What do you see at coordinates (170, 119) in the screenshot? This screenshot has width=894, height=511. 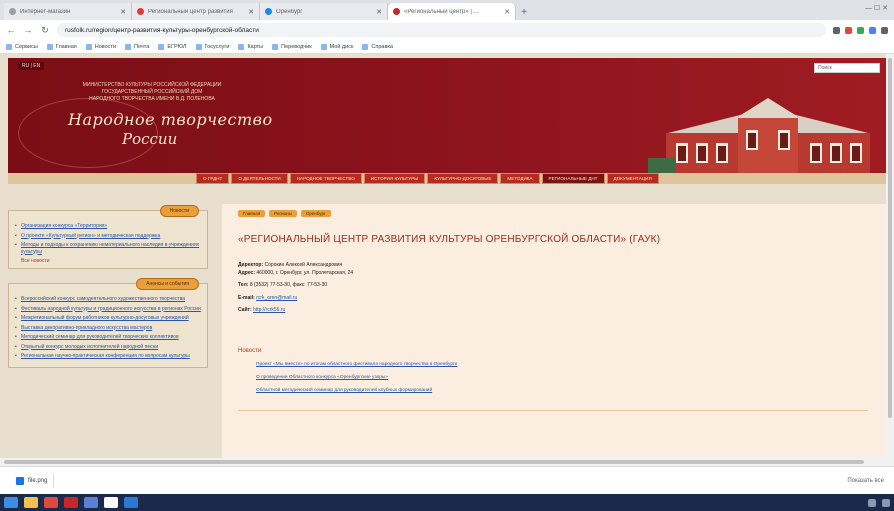 I see `site-logo: Народное творчество` at bounding box center [170, 119].